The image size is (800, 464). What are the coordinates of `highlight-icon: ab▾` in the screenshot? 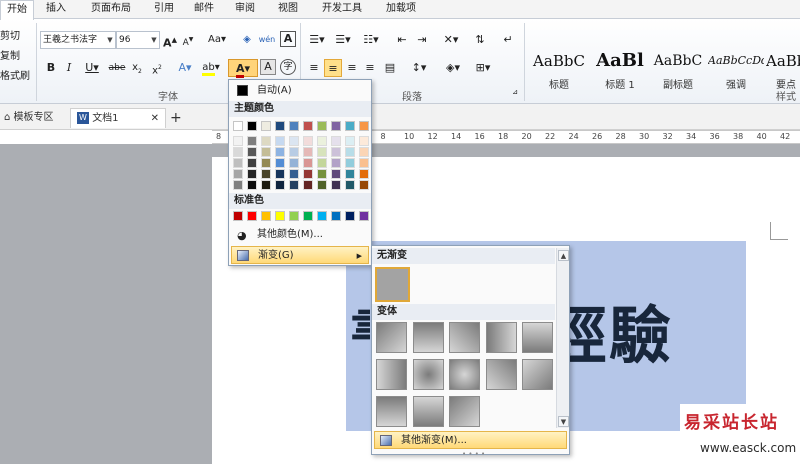 It's located at (211, 68).